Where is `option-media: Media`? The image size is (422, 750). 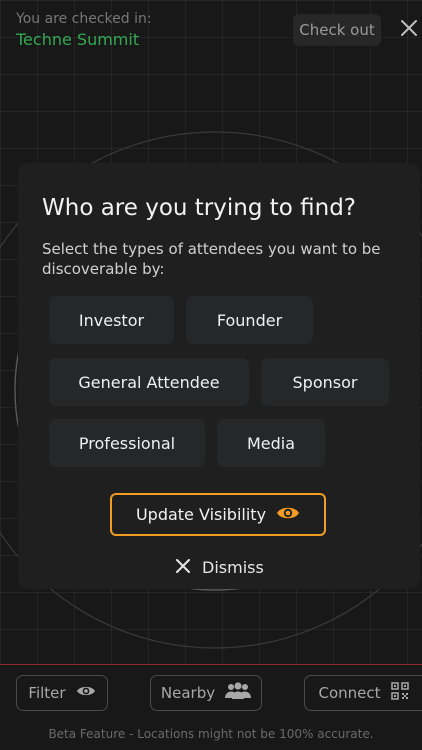
option-media: Media is located at coordinates (271, 443).